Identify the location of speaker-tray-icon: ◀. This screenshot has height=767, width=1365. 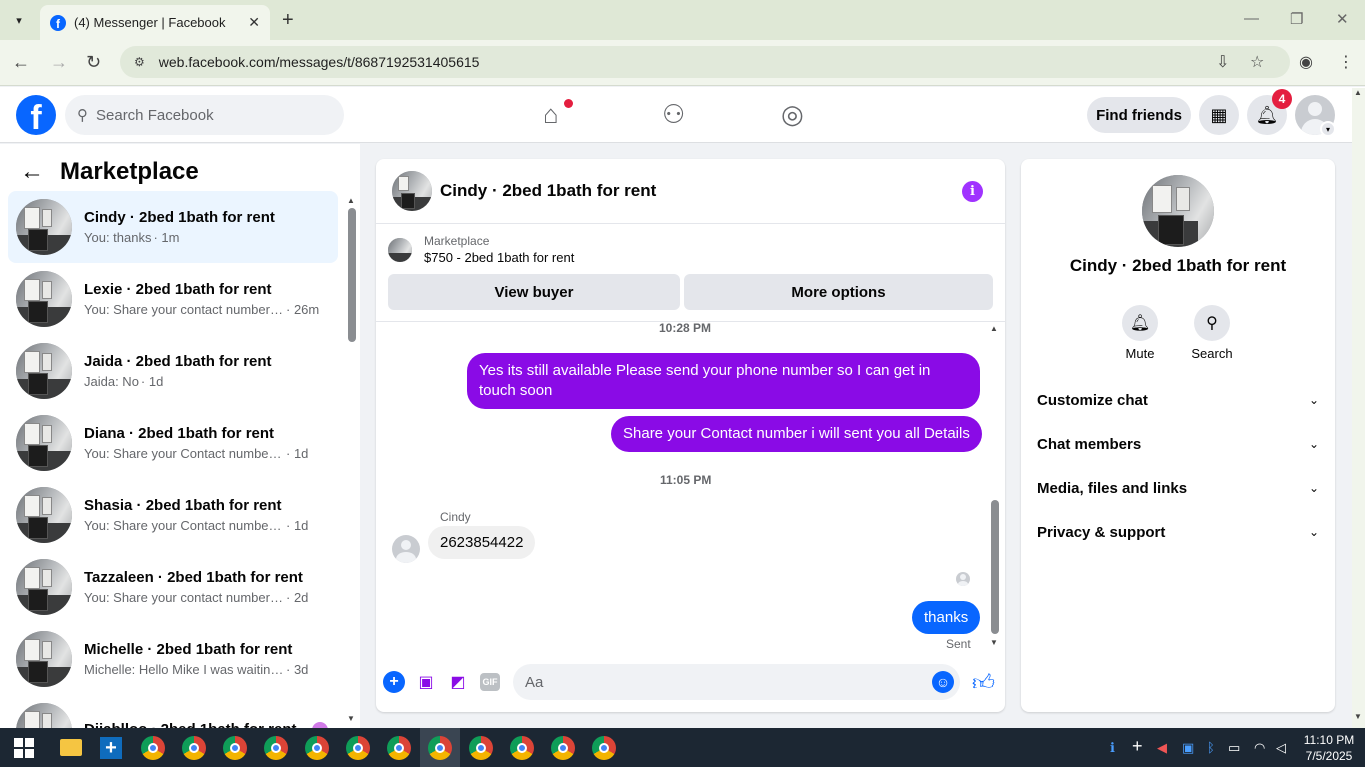
(1162, 748).